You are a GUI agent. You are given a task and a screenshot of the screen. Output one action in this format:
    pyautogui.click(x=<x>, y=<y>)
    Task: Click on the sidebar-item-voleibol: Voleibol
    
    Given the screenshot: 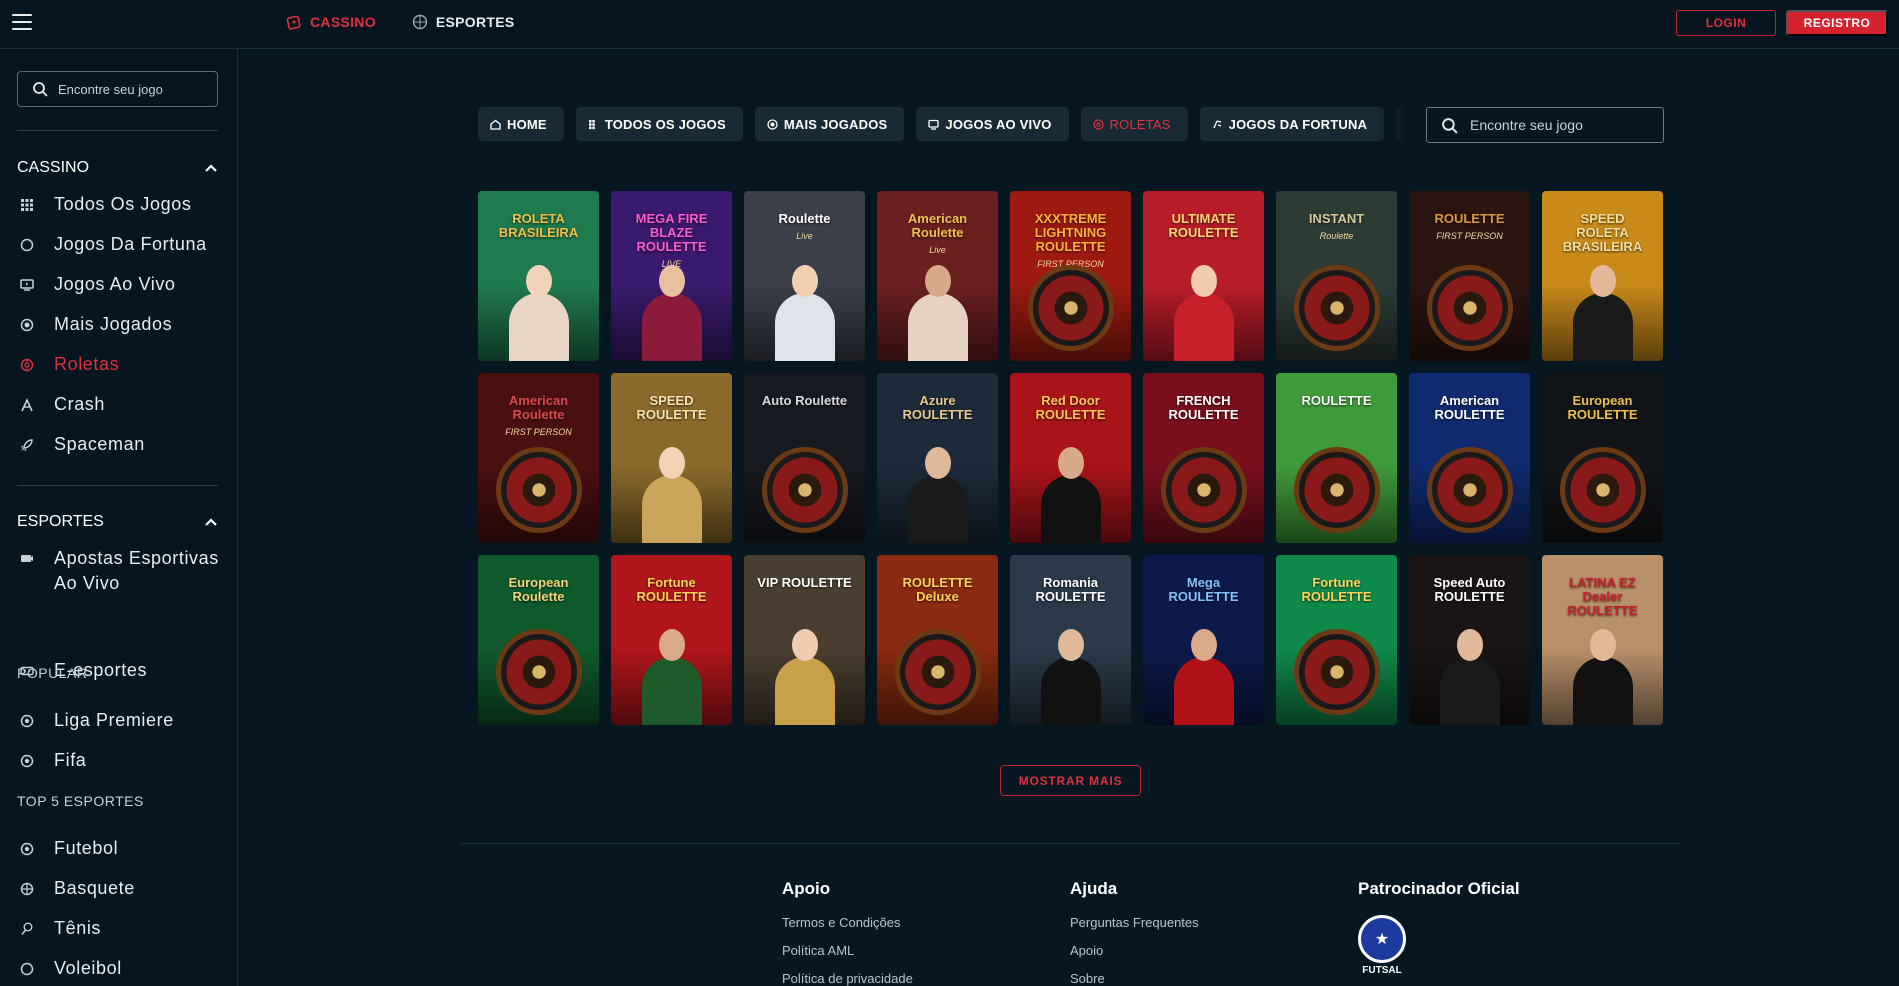 What is the action you would take?
    pyautogui.click(x=120, y=968)
    